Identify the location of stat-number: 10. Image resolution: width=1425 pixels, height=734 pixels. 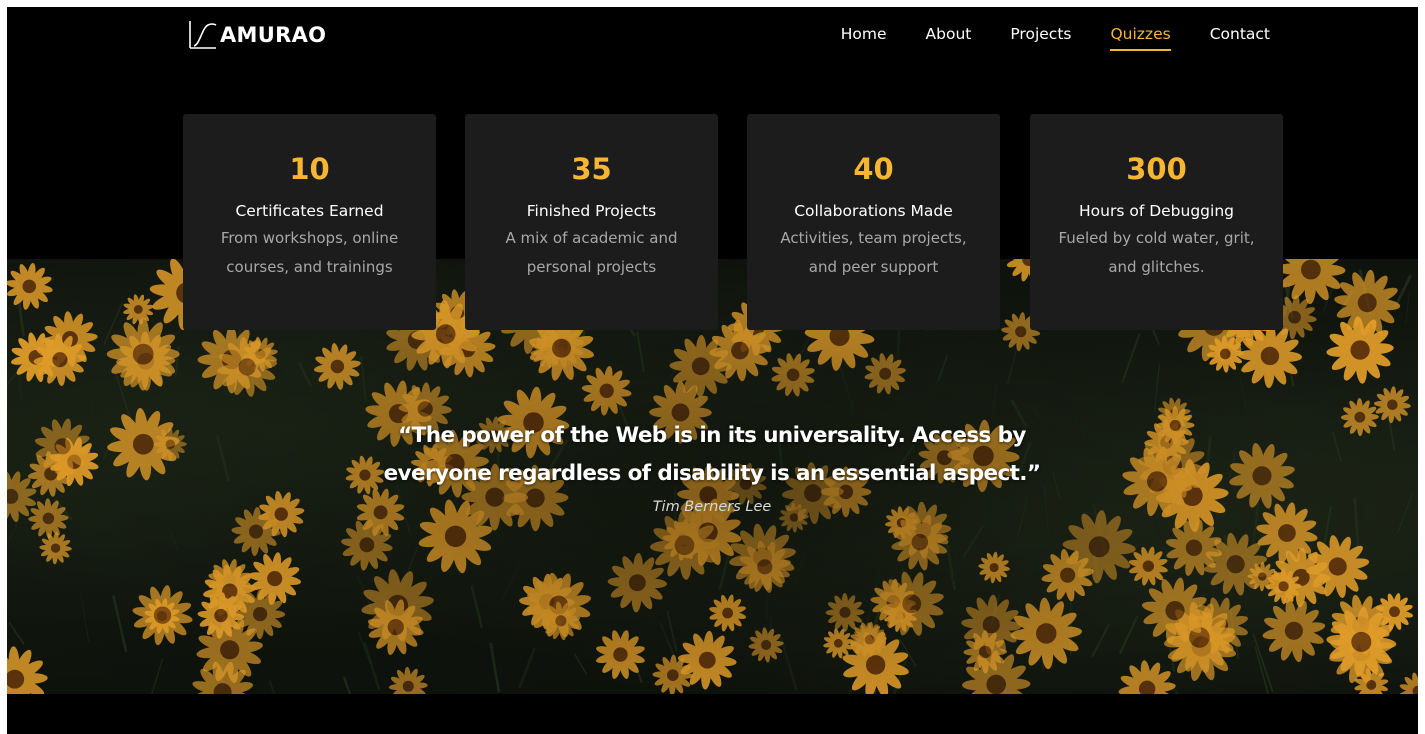
(309, 169).